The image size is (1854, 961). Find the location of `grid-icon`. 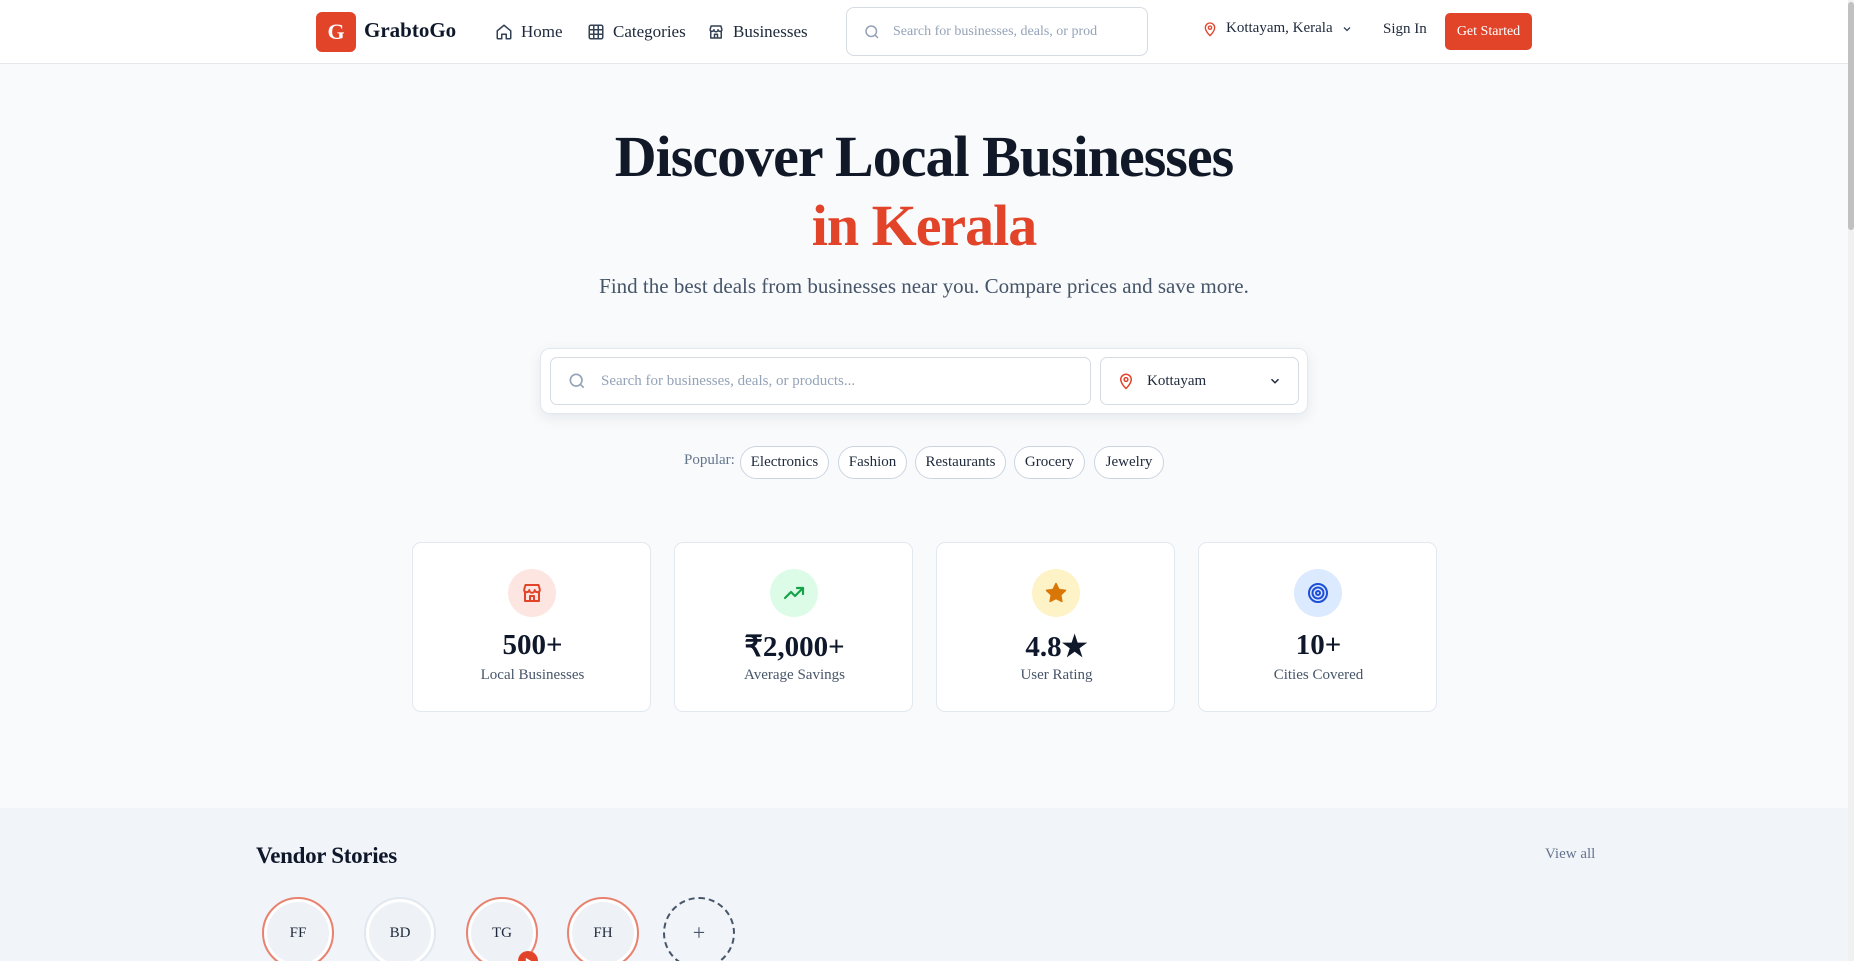

grid-icon is located at coordinates (596, 32).